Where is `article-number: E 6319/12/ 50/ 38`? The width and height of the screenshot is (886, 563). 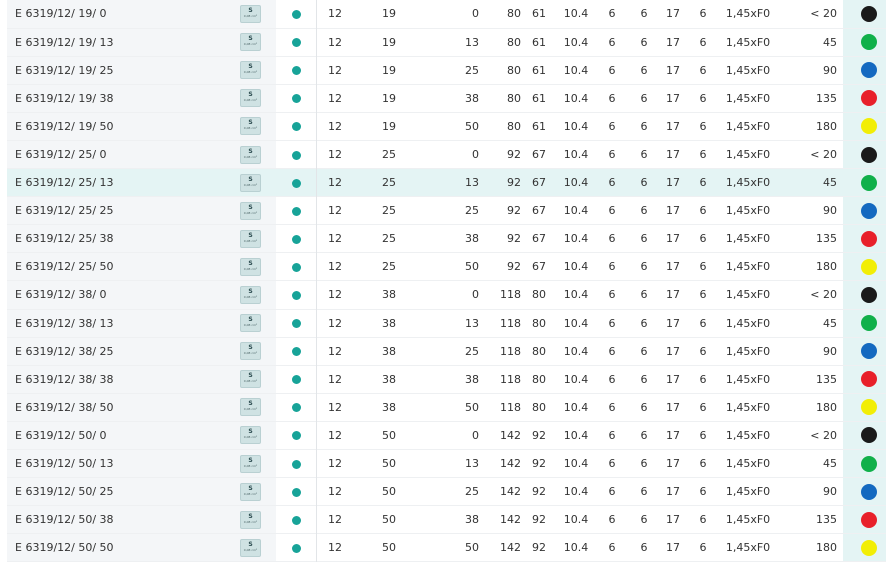
article-number: E 6319/12/ 50/ 38 is located at coordinates (116, 519).